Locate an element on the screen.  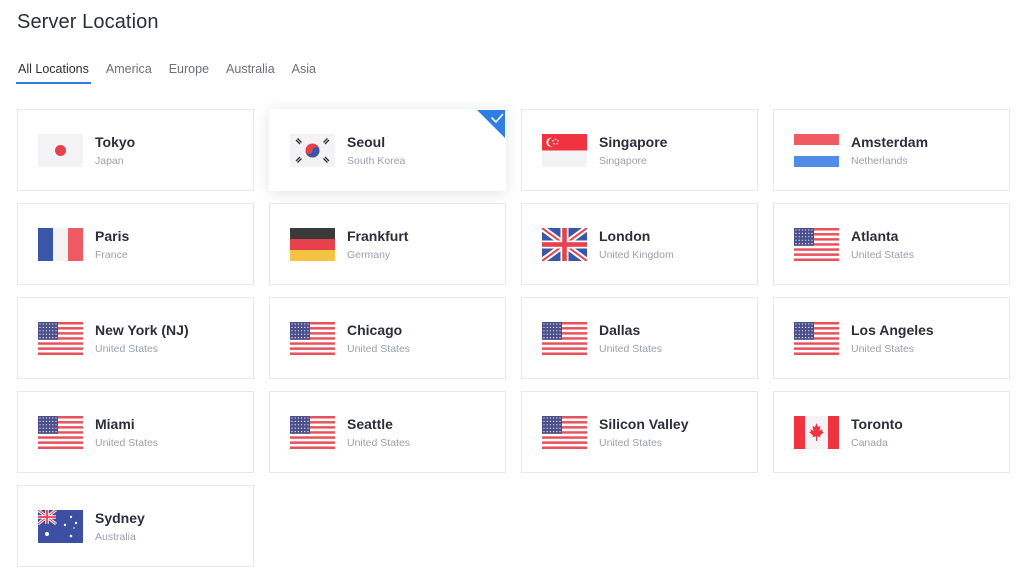
tab-australia: Australia is located at coordinates (250, 72).